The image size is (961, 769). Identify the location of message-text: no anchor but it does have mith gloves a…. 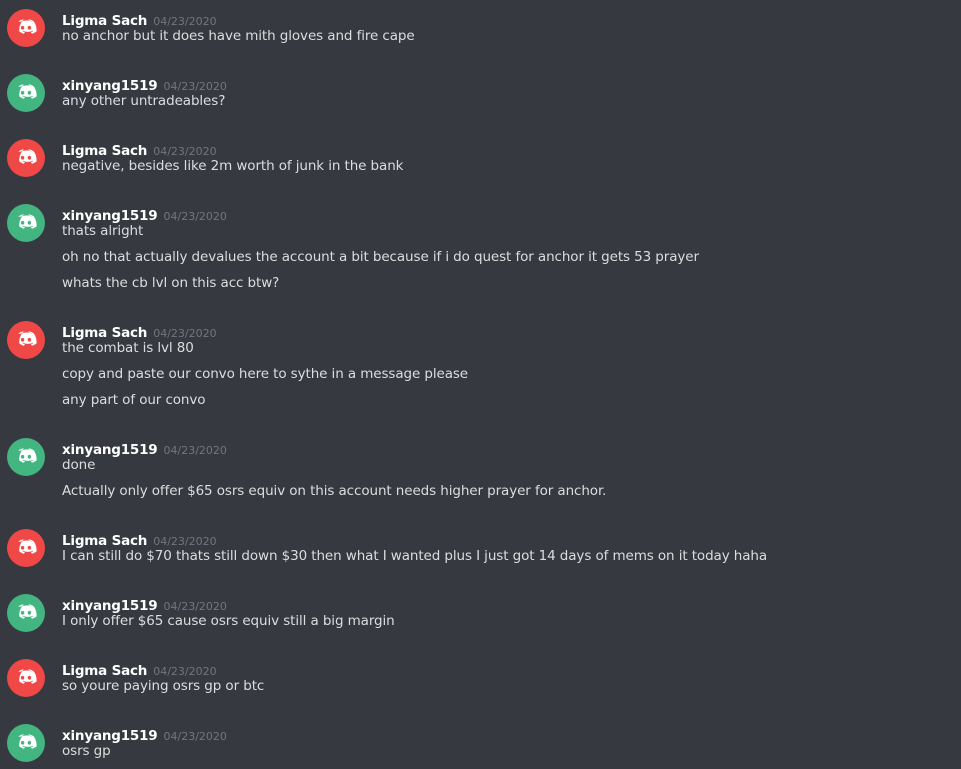
(238, 36).